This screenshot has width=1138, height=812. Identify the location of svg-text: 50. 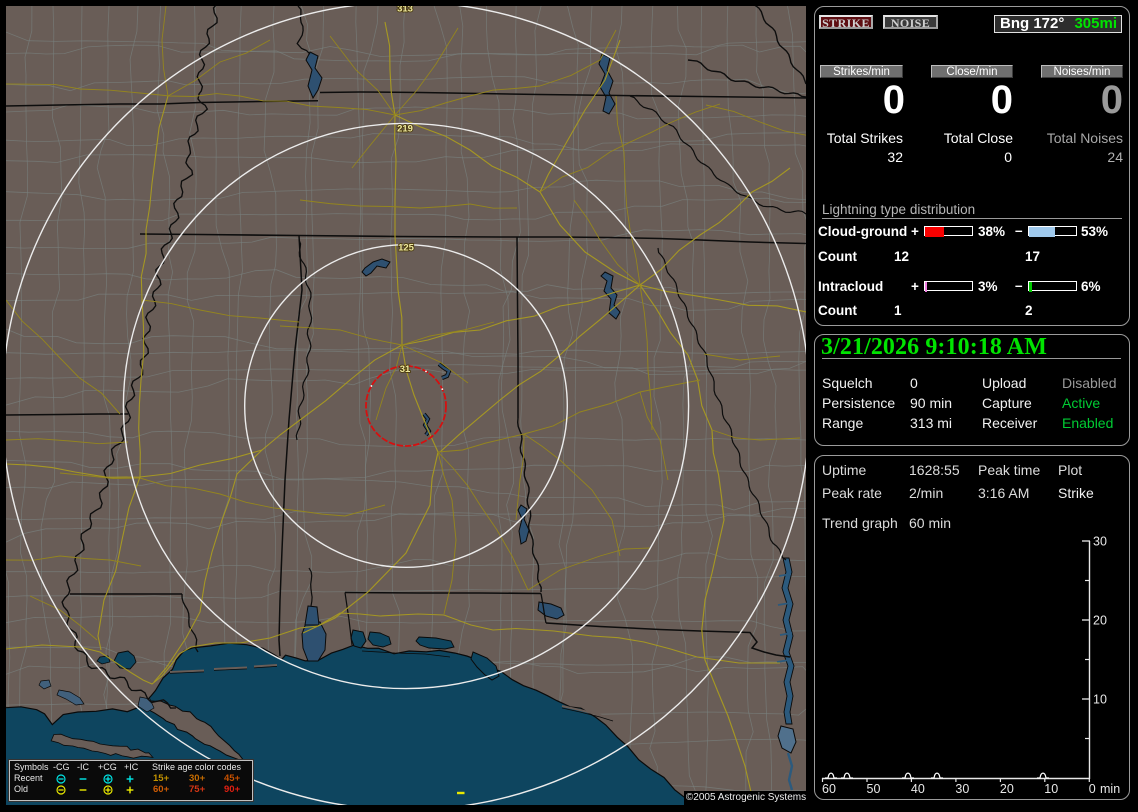
(874, 789).